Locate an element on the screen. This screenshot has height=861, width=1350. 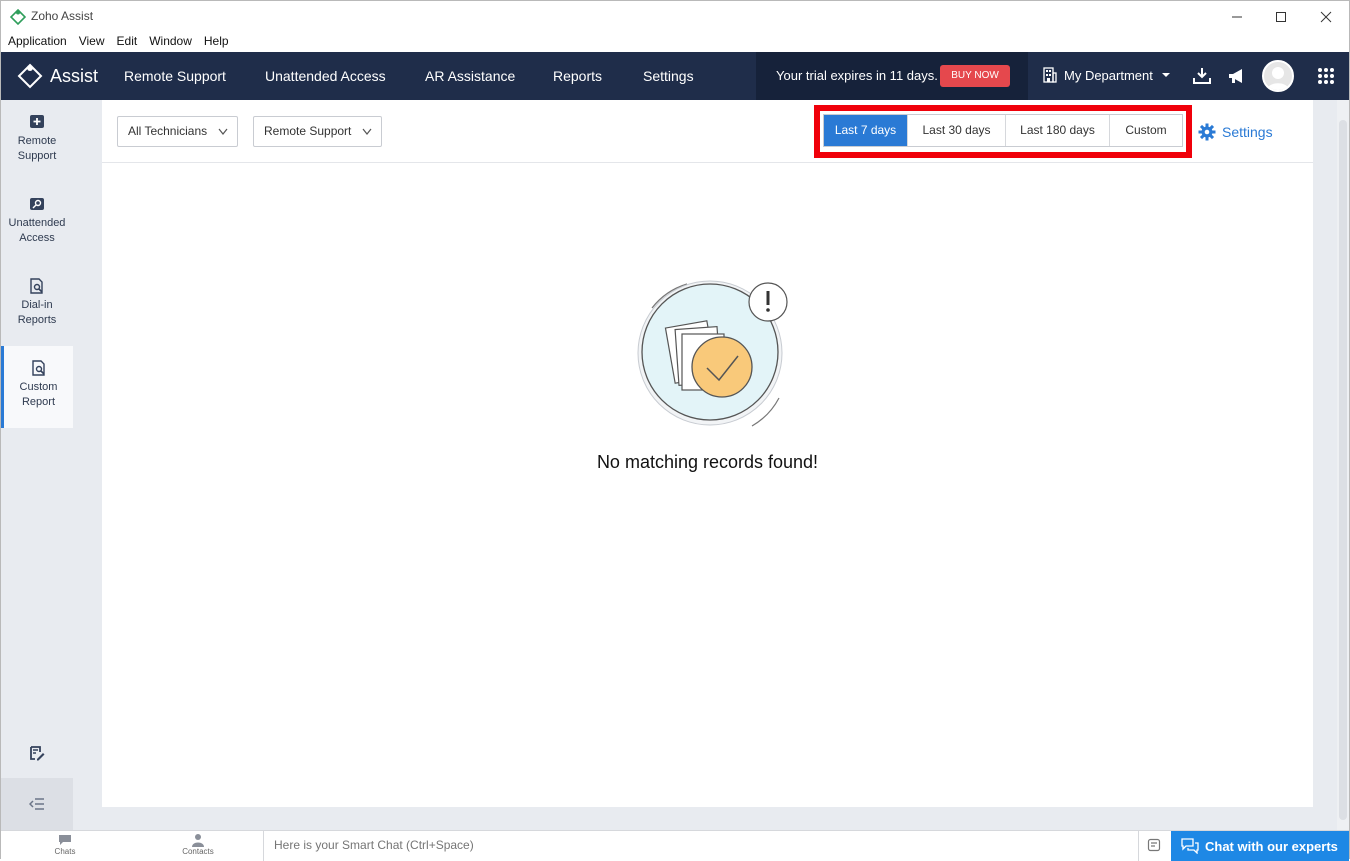
nav-ar-assistance: AR Assistance is located at coordinates (470, 76).